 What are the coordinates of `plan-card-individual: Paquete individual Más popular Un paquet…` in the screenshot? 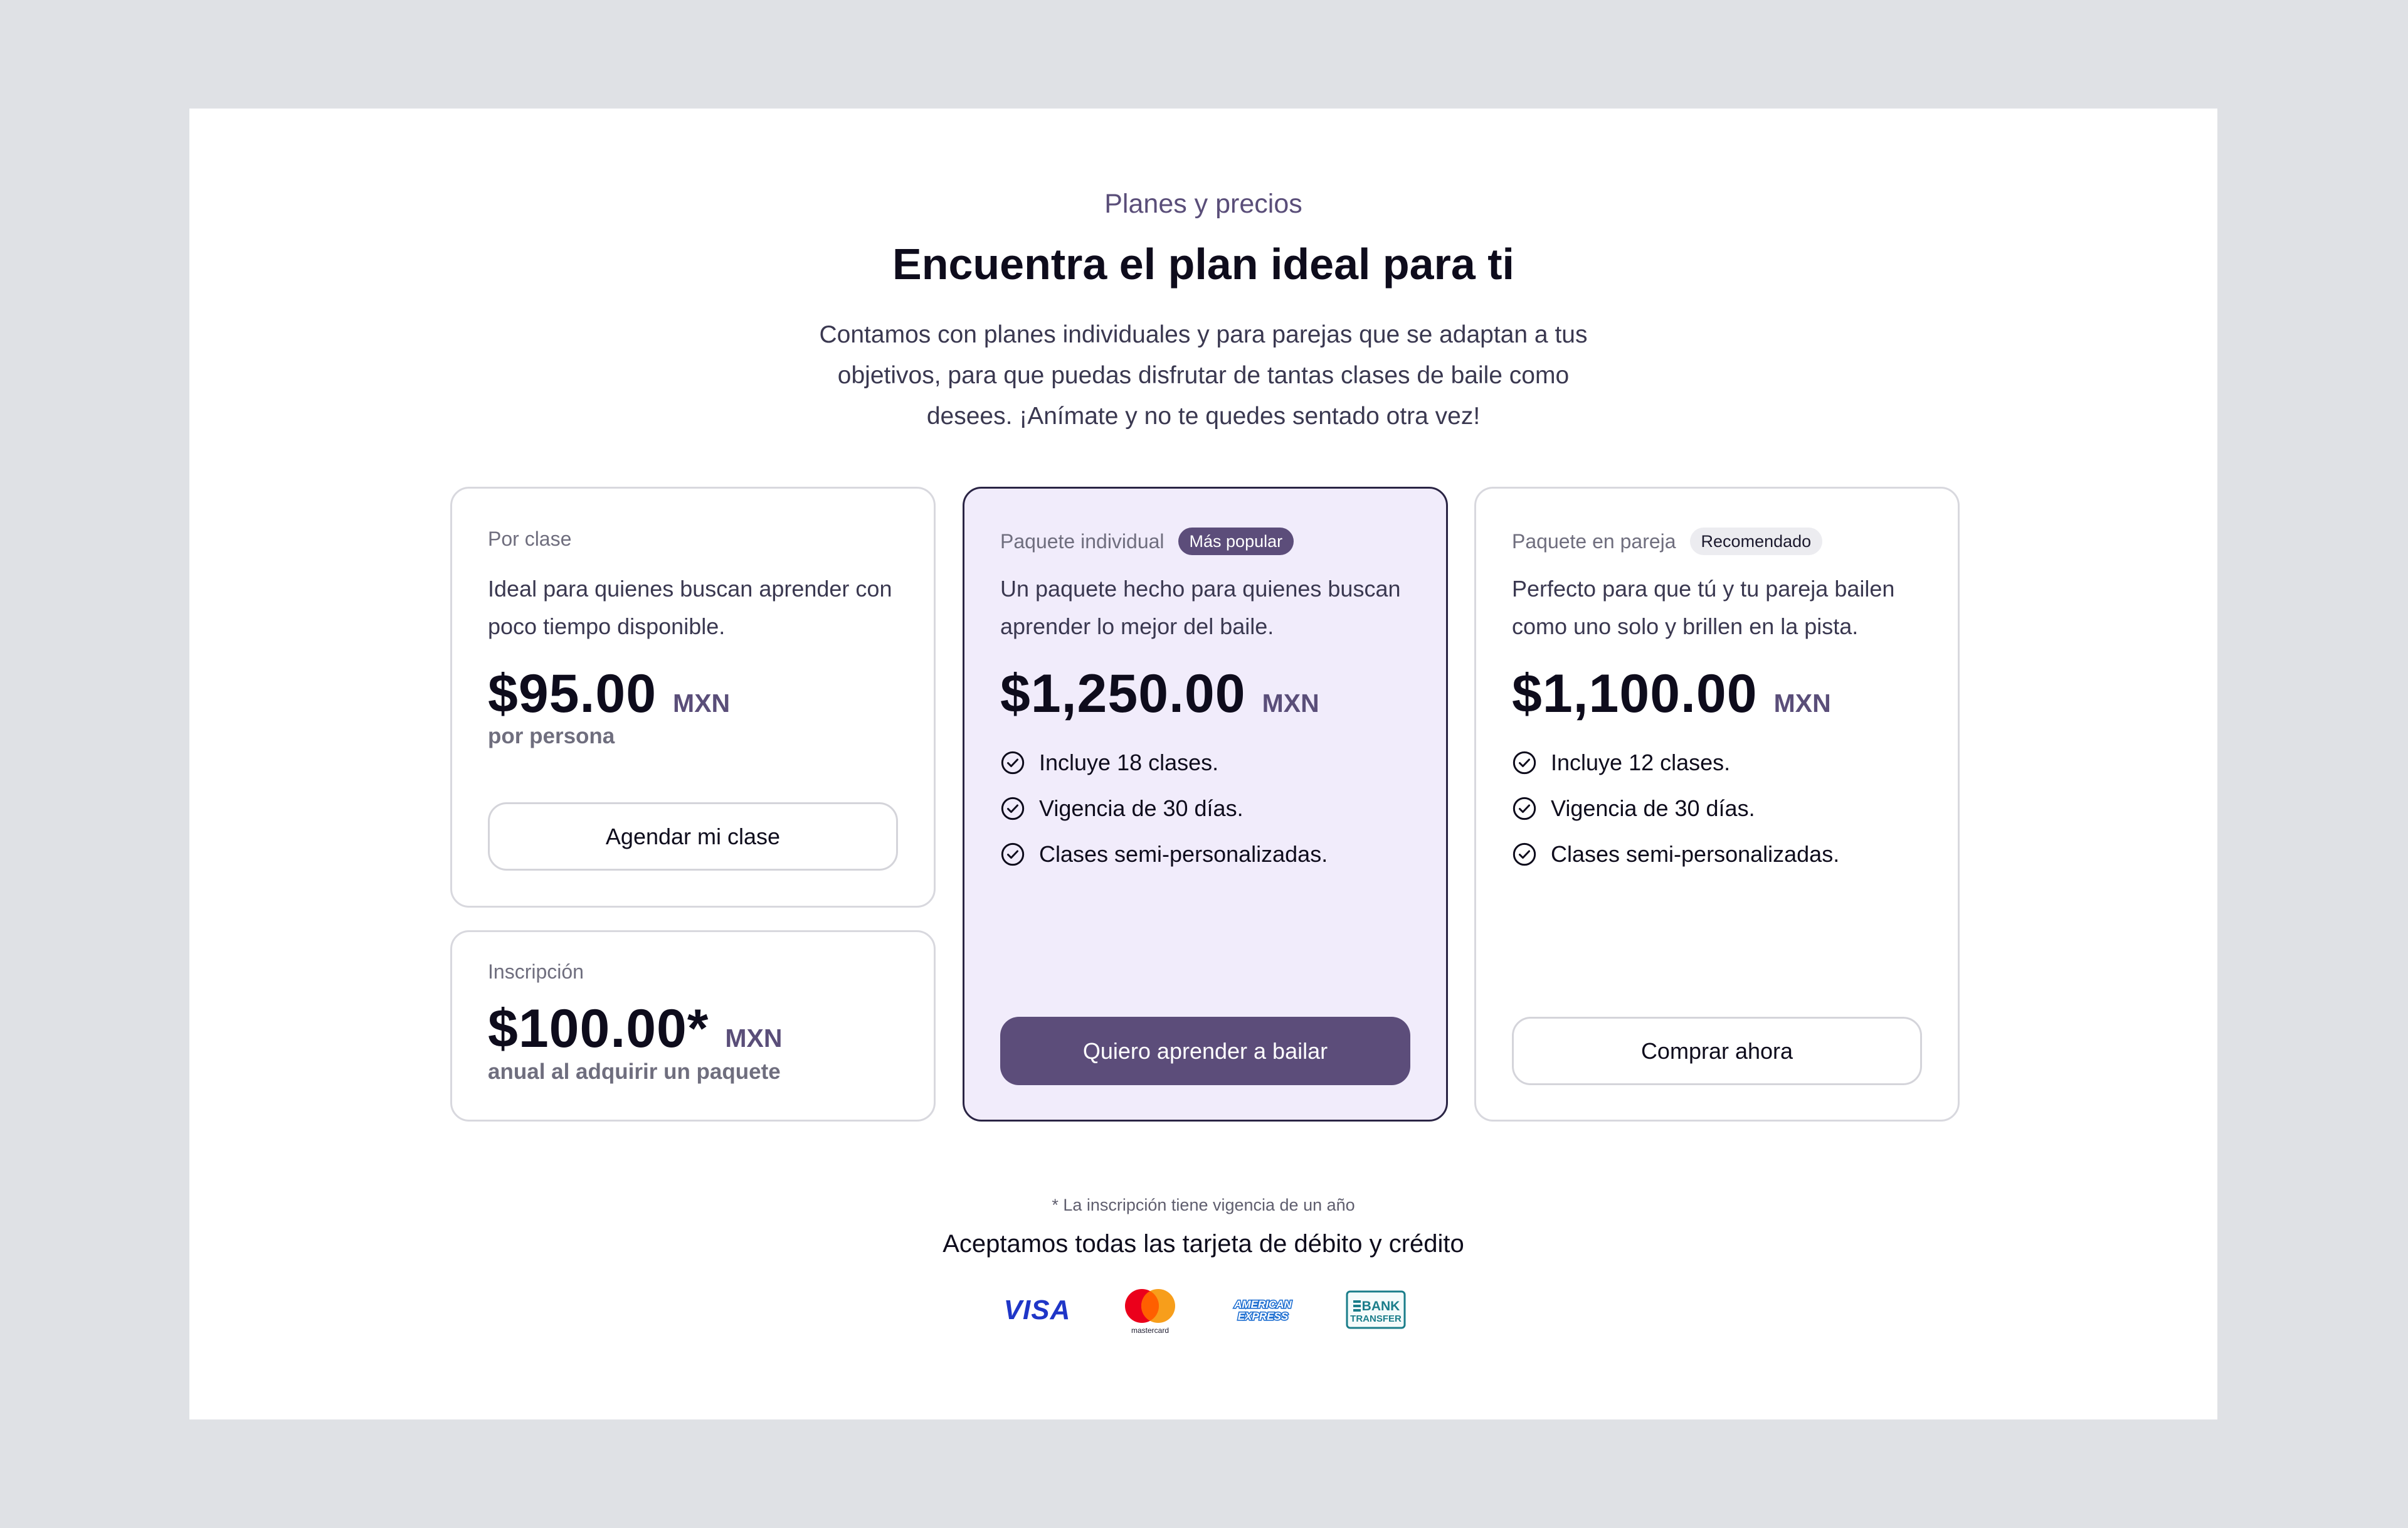 It's located at (1205, 804).